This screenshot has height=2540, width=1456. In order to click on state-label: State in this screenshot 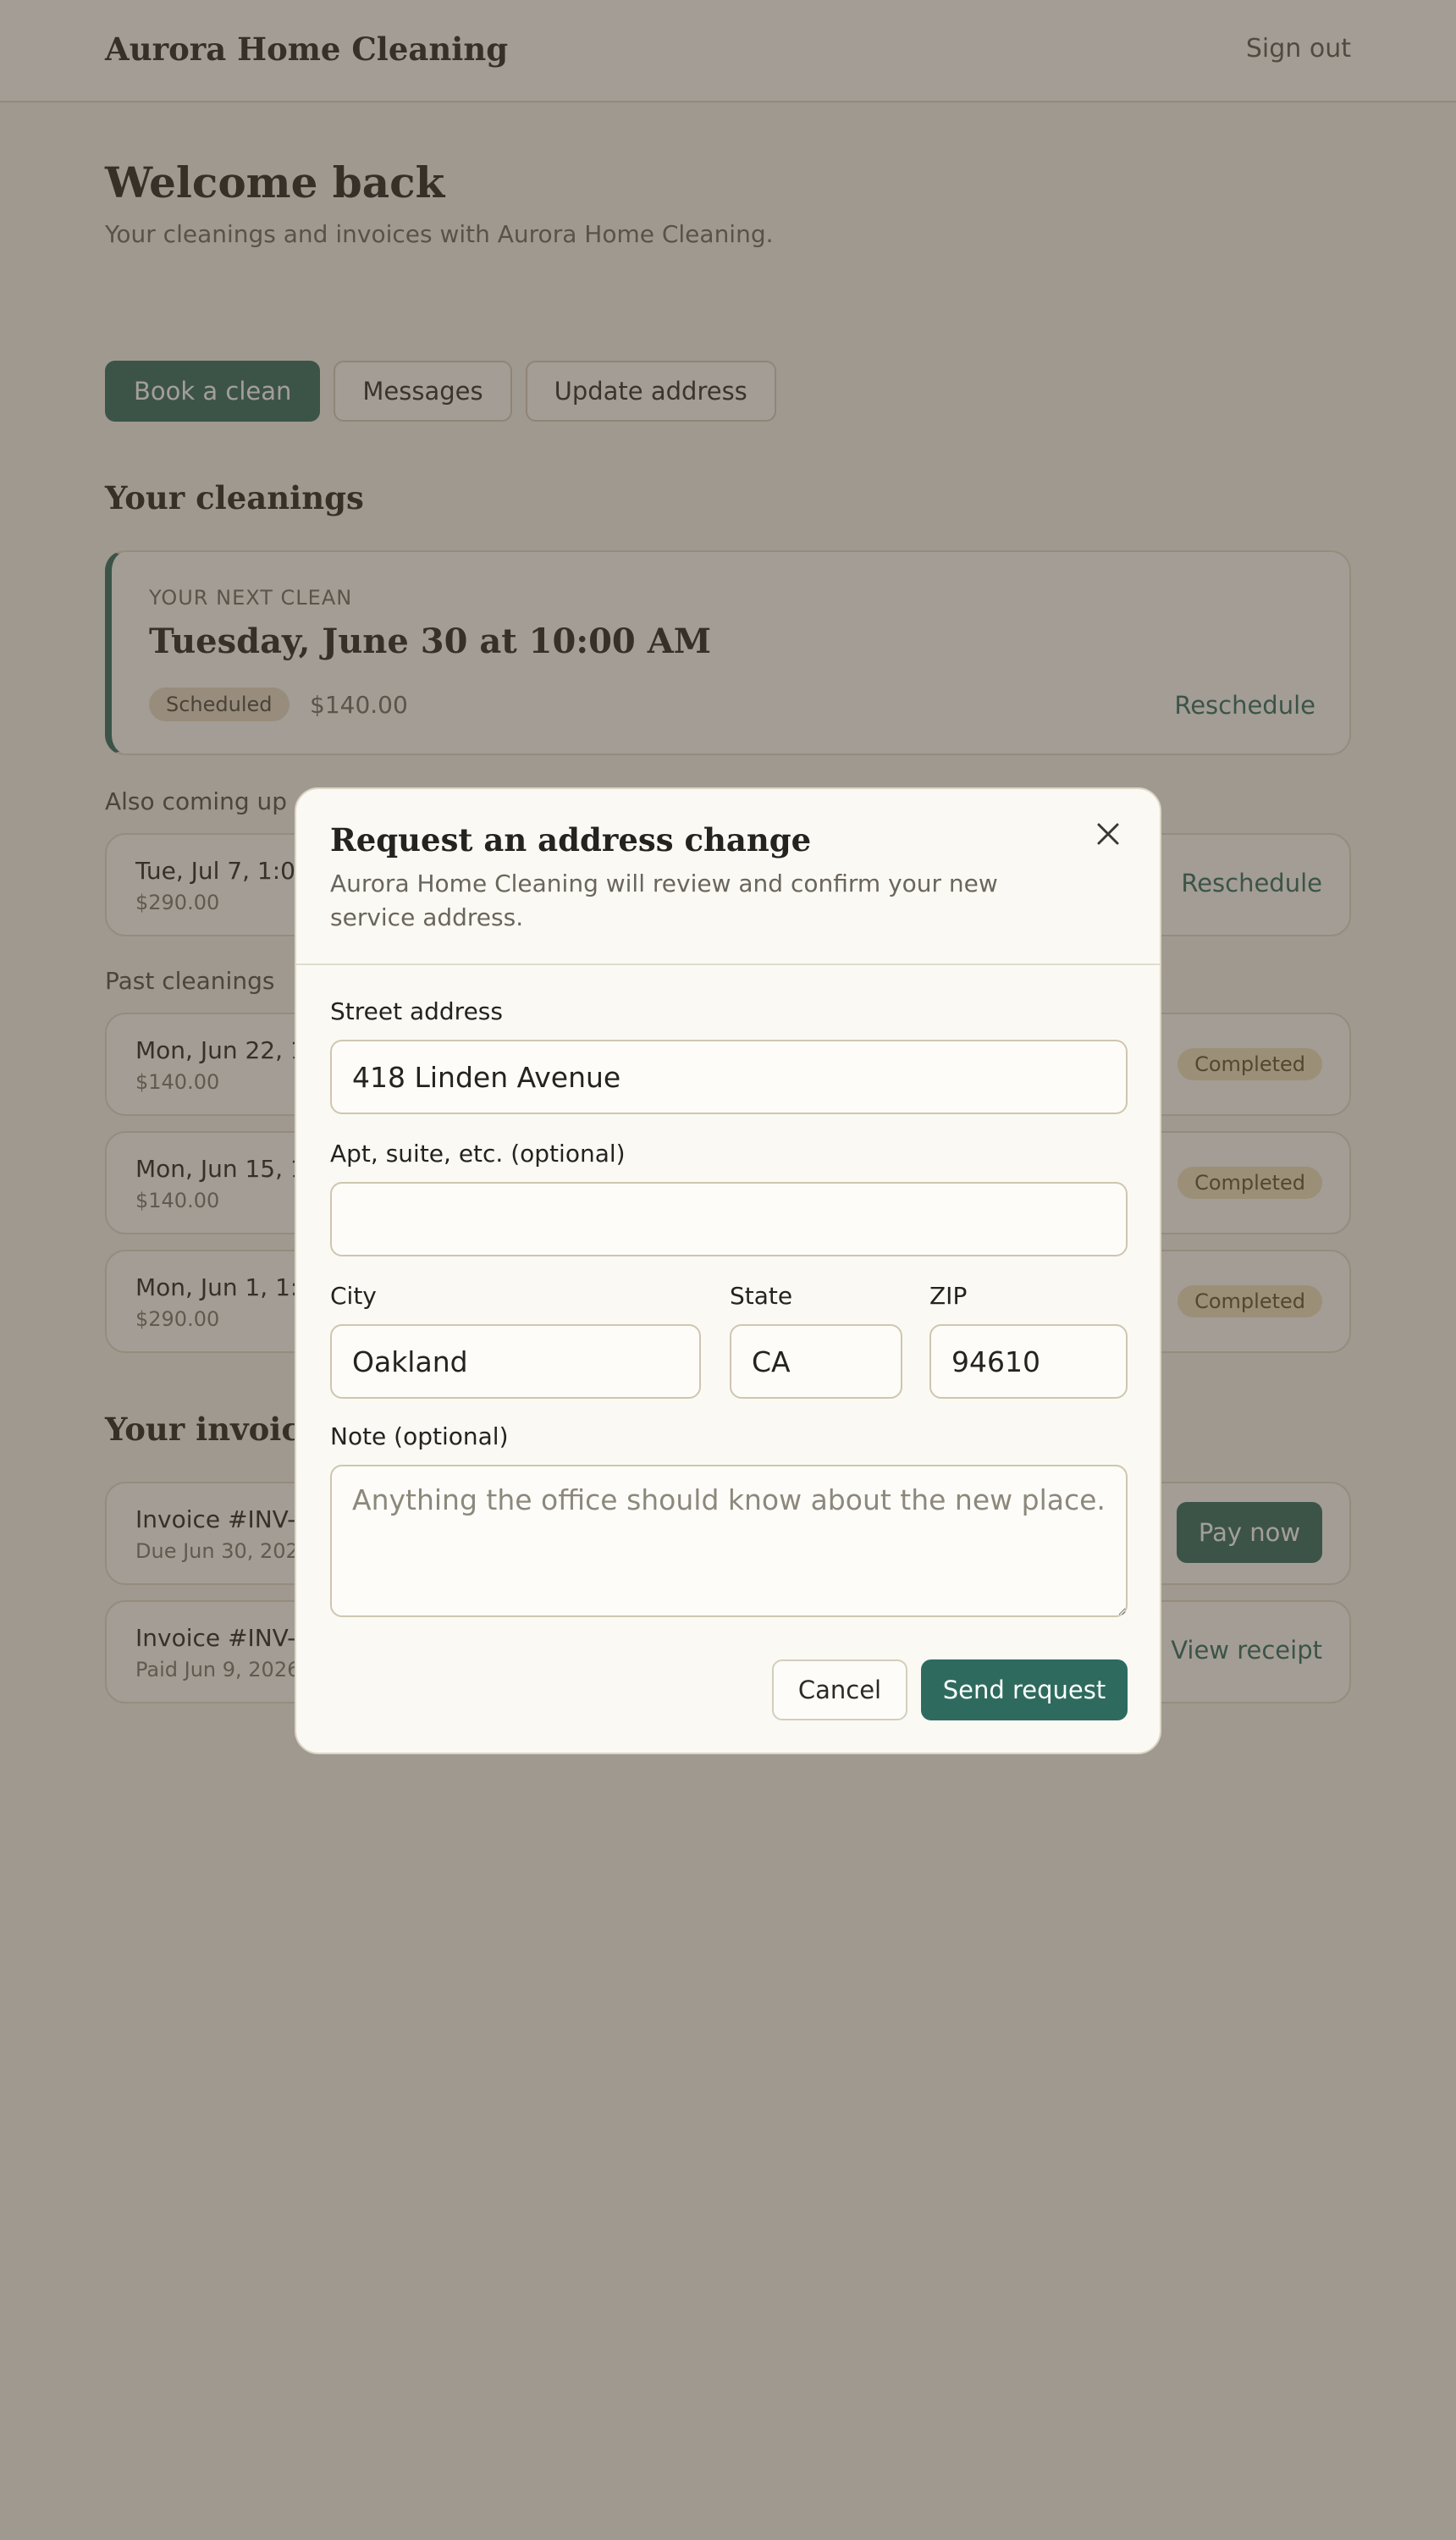, I will do `click(762, 1296)`.